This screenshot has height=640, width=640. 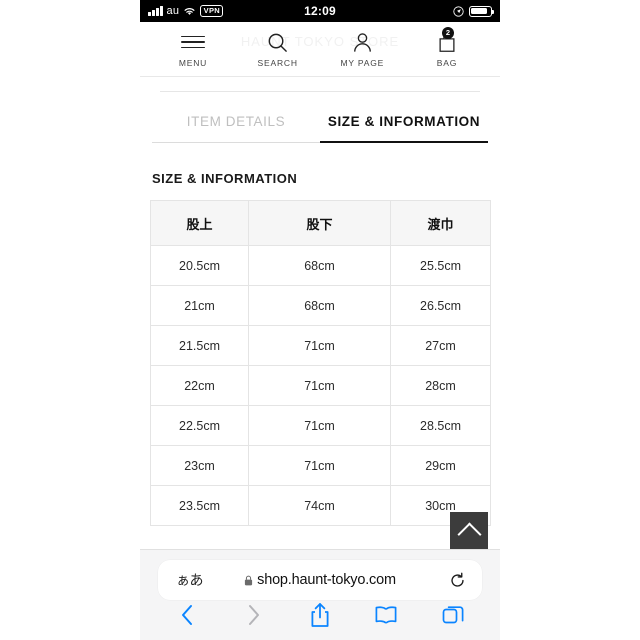 What do you see at coordinates (362, 42) in the screenshot?
I see `person-icon` at bounding box center [362, 42].